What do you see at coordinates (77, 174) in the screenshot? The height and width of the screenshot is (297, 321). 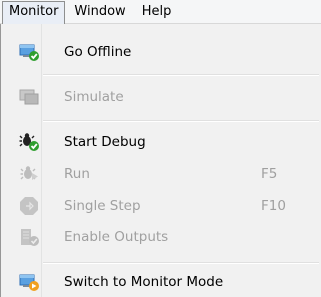 I see `run-label: Run` at bounding box center [77, 174].